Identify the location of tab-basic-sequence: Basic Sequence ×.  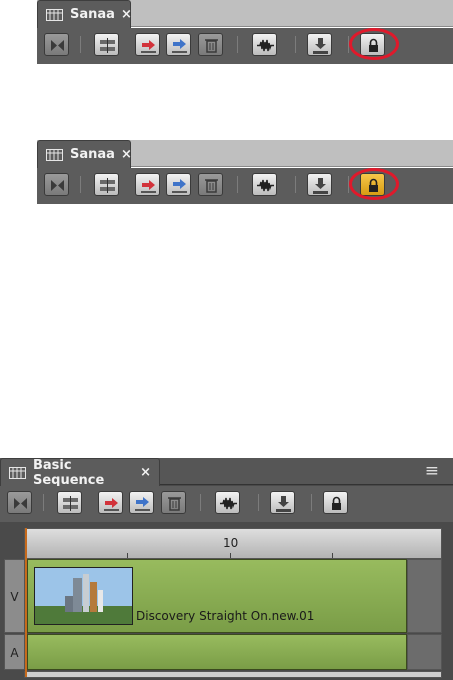
(80, 472).